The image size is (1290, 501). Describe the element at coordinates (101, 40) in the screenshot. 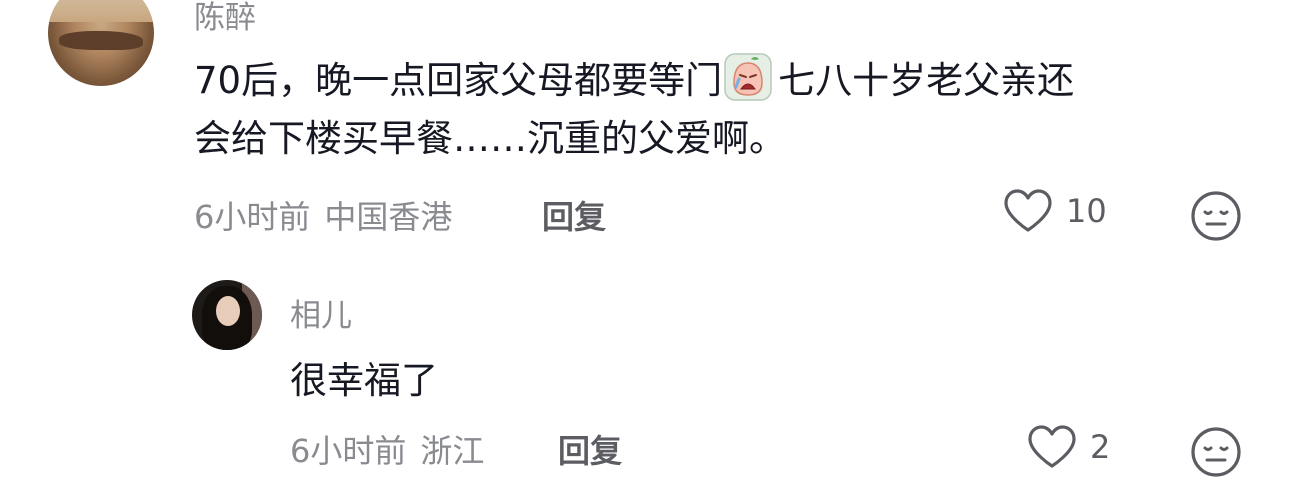

I see `avatar-rock` at that location.